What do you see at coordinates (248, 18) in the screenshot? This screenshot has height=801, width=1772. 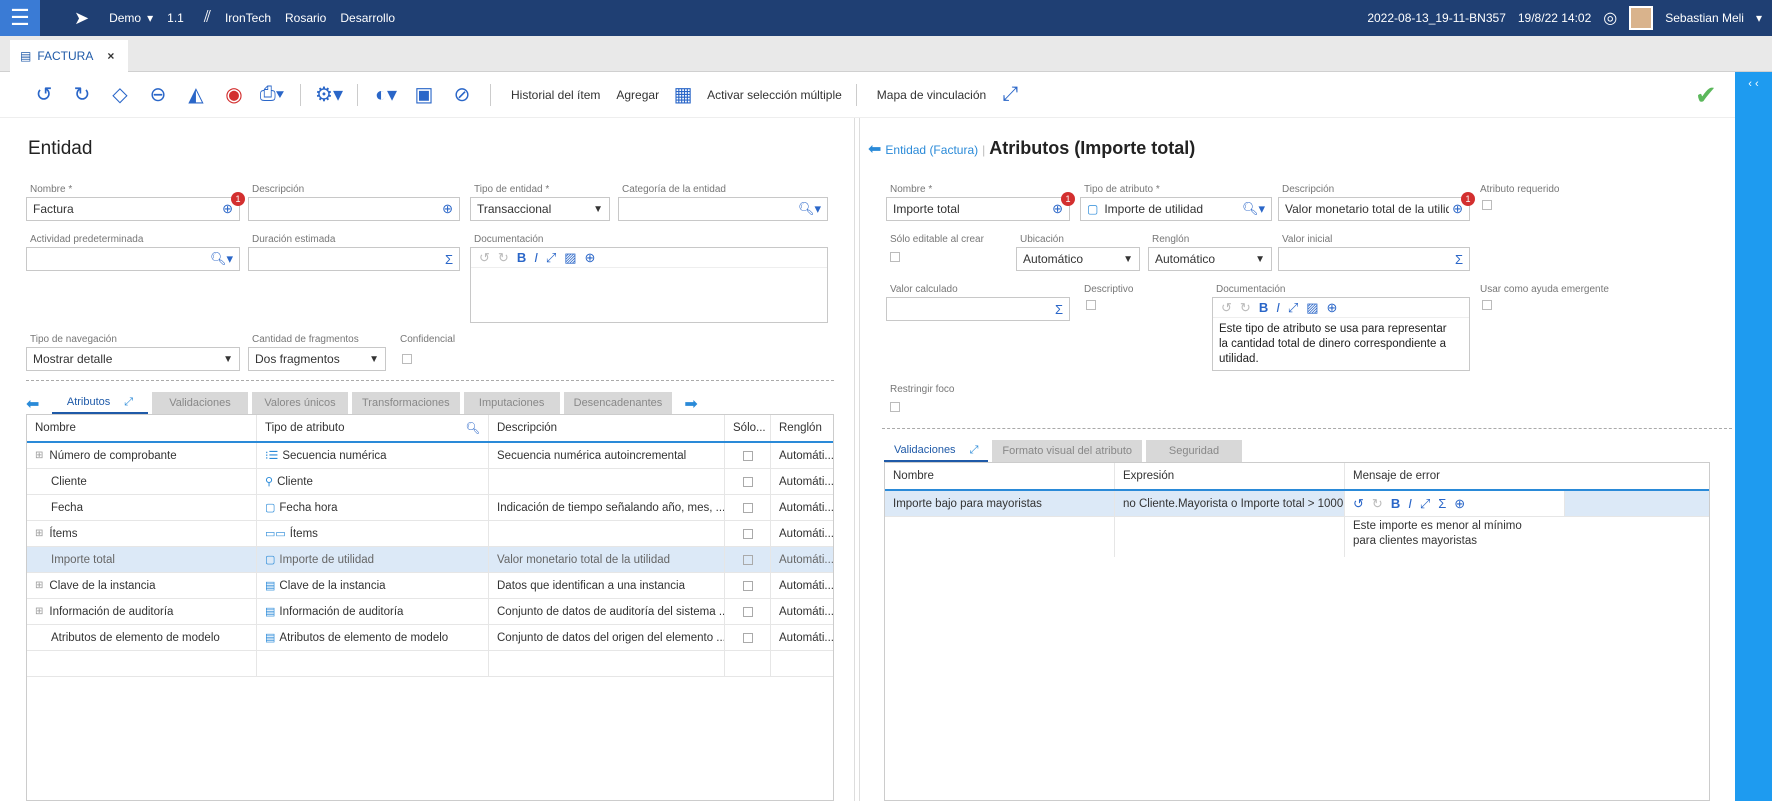 I see `org-name: IronTech` at bounding box center [248, 18].